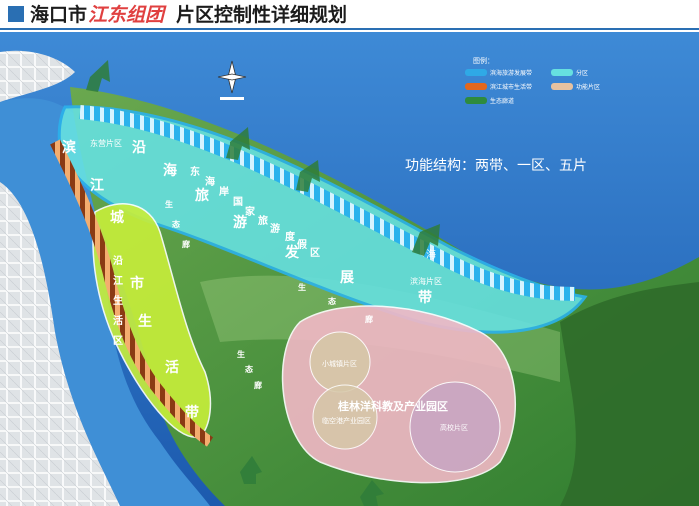  I want to click on river-belt-char: 江, so click(97, 185).